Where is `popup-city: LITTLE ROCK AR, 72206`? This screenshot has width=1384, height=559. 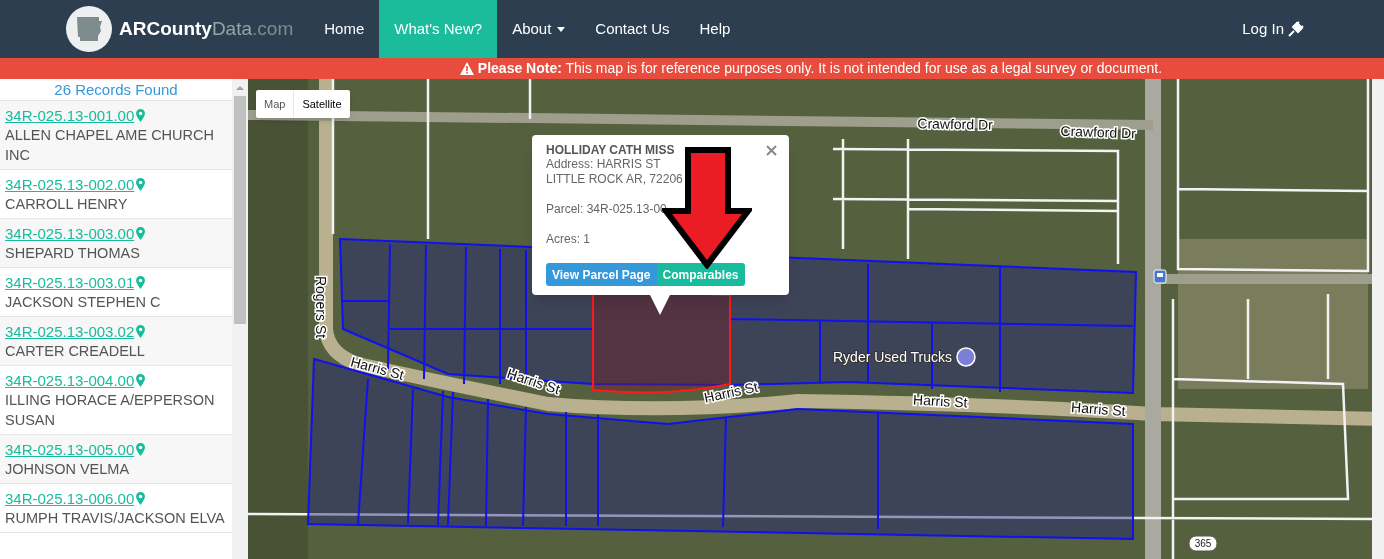 popup-city: LITTLE ROCK AR, 72206 is located at coordinates (614, 179).